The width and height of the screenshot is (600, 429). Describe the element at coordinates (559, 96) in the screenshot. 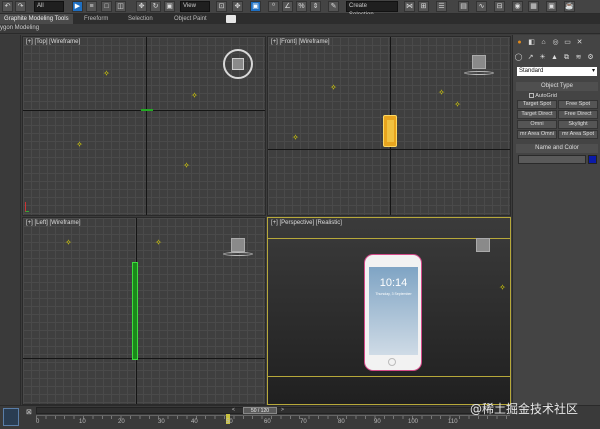

I see `autogrid-checkbox: AutoGrid` at that location.